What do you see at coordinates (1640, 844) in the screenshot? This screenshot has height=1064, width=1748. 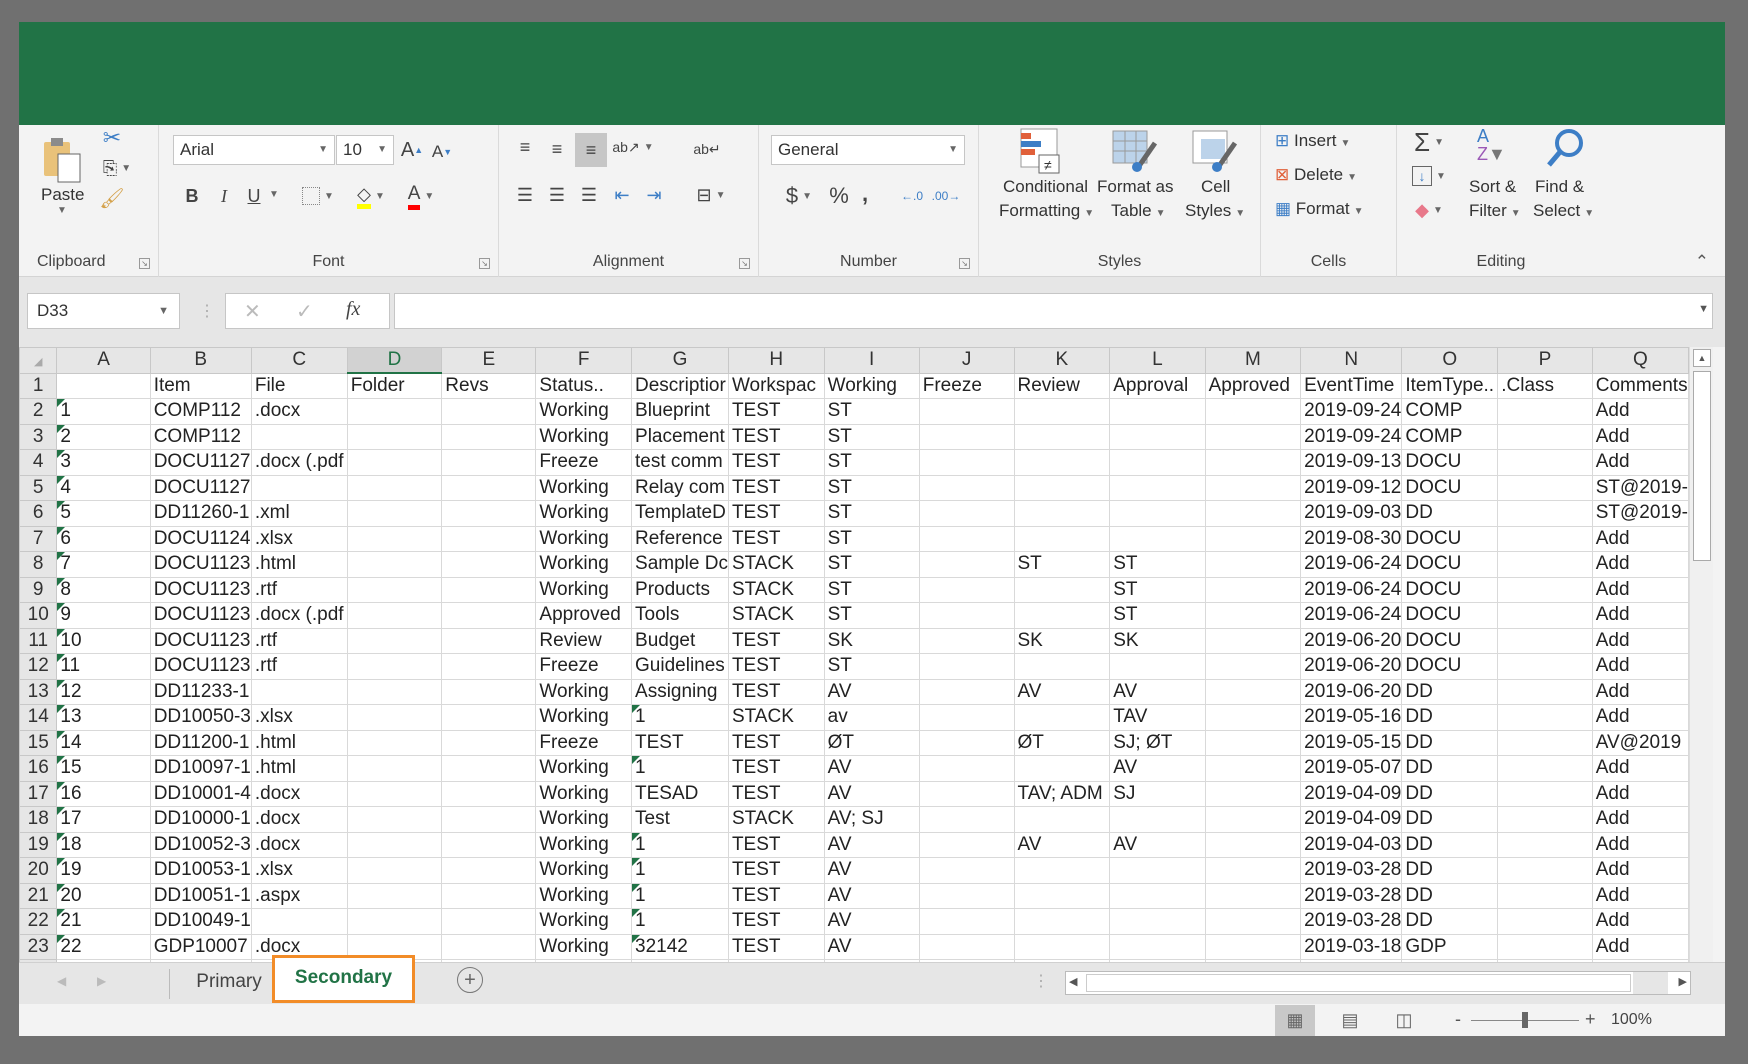 I see `cell-q19: Add` at bounding box center [1640, 844].